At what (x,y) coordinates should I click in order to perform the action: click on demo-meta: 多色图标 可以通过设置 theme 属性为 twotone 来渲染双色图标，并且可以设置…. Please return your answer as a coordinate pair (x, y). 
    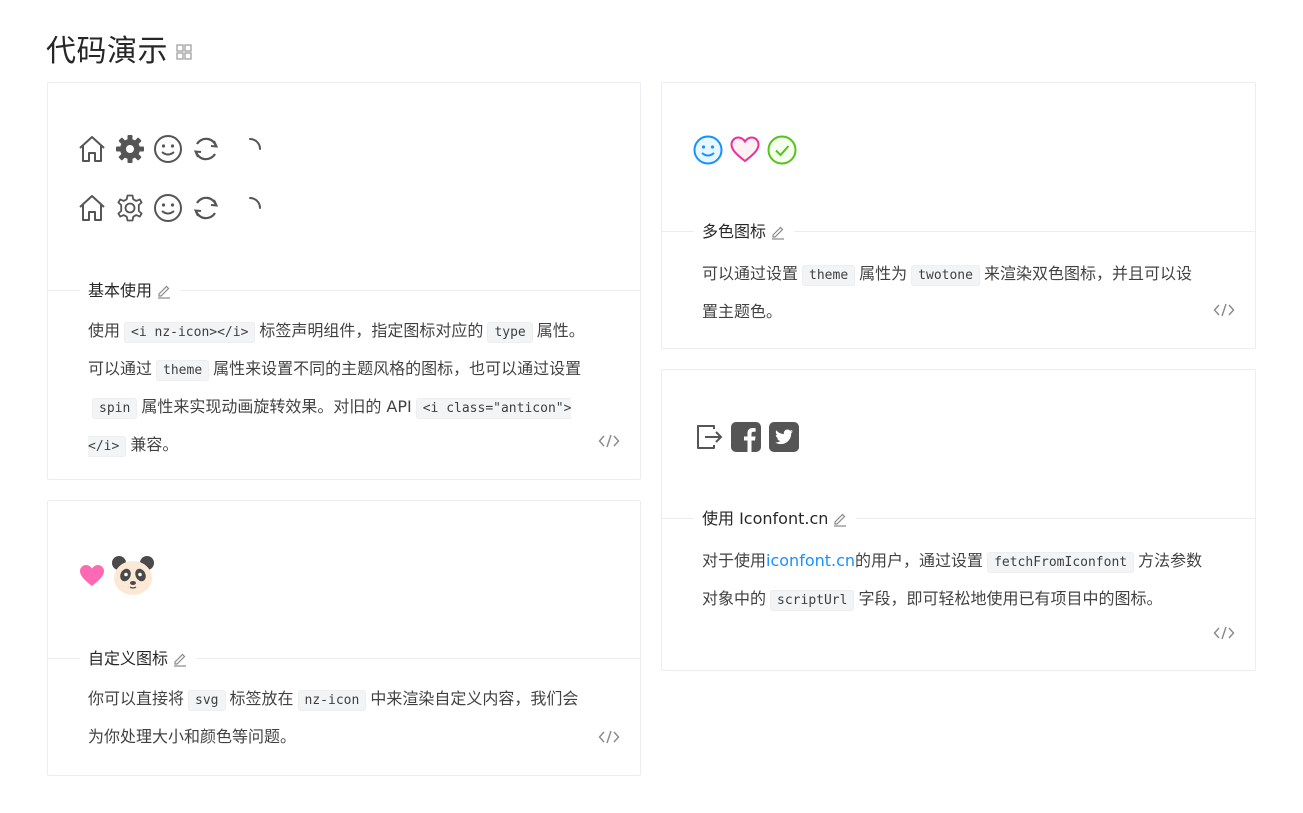
    Looking at the image, I should click on (958, 285).